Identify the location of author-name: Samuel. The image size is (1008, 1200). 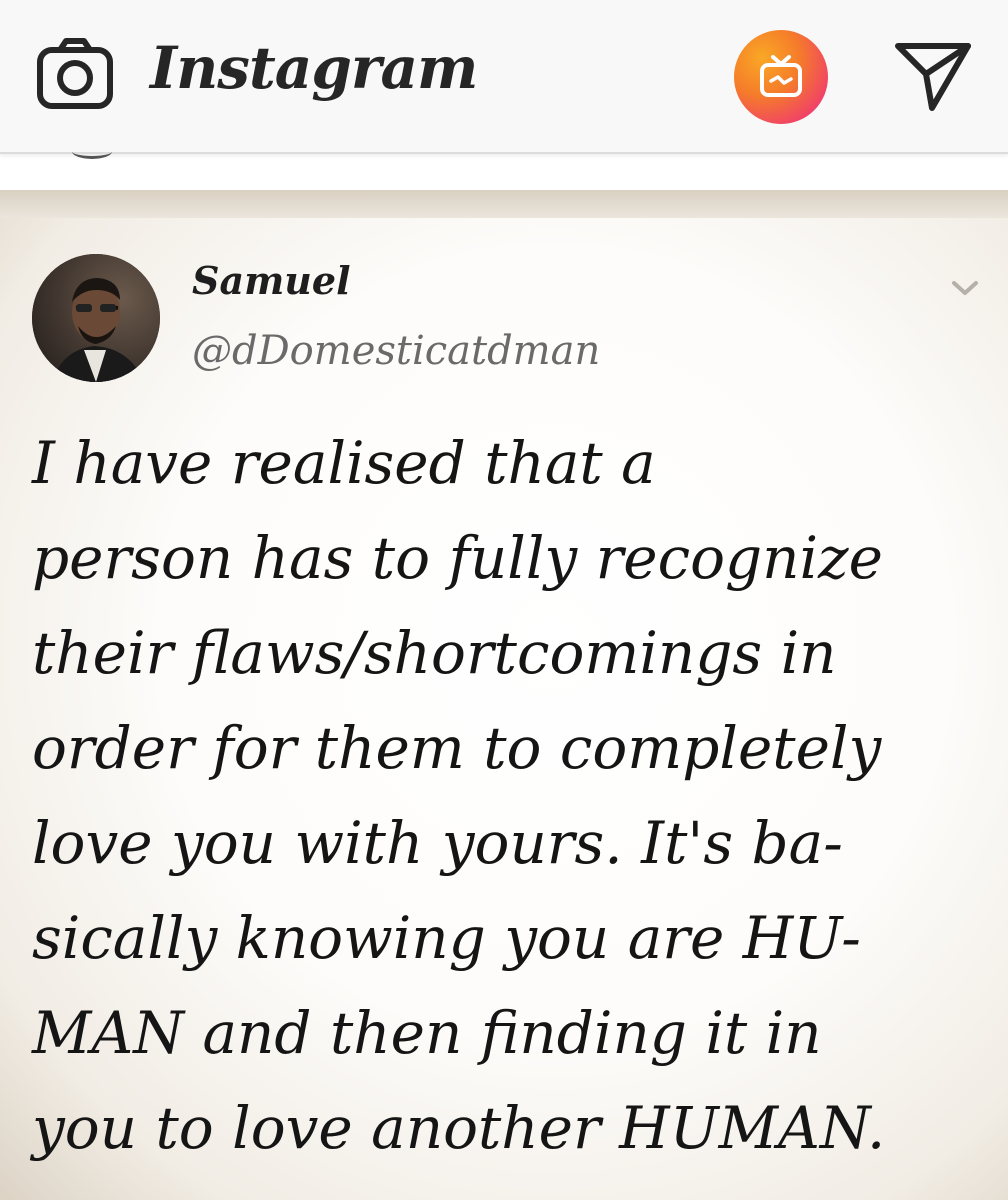
(271, 280).